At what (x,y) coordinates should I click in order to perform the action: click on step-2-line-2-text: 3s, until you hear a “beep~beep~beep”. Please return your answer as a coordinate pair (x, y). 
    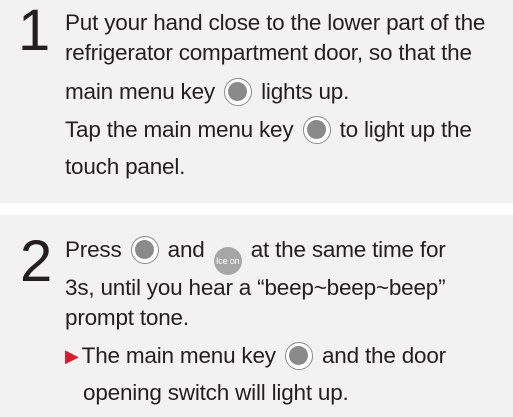
    Looking at the image, I should click on (255, 287).